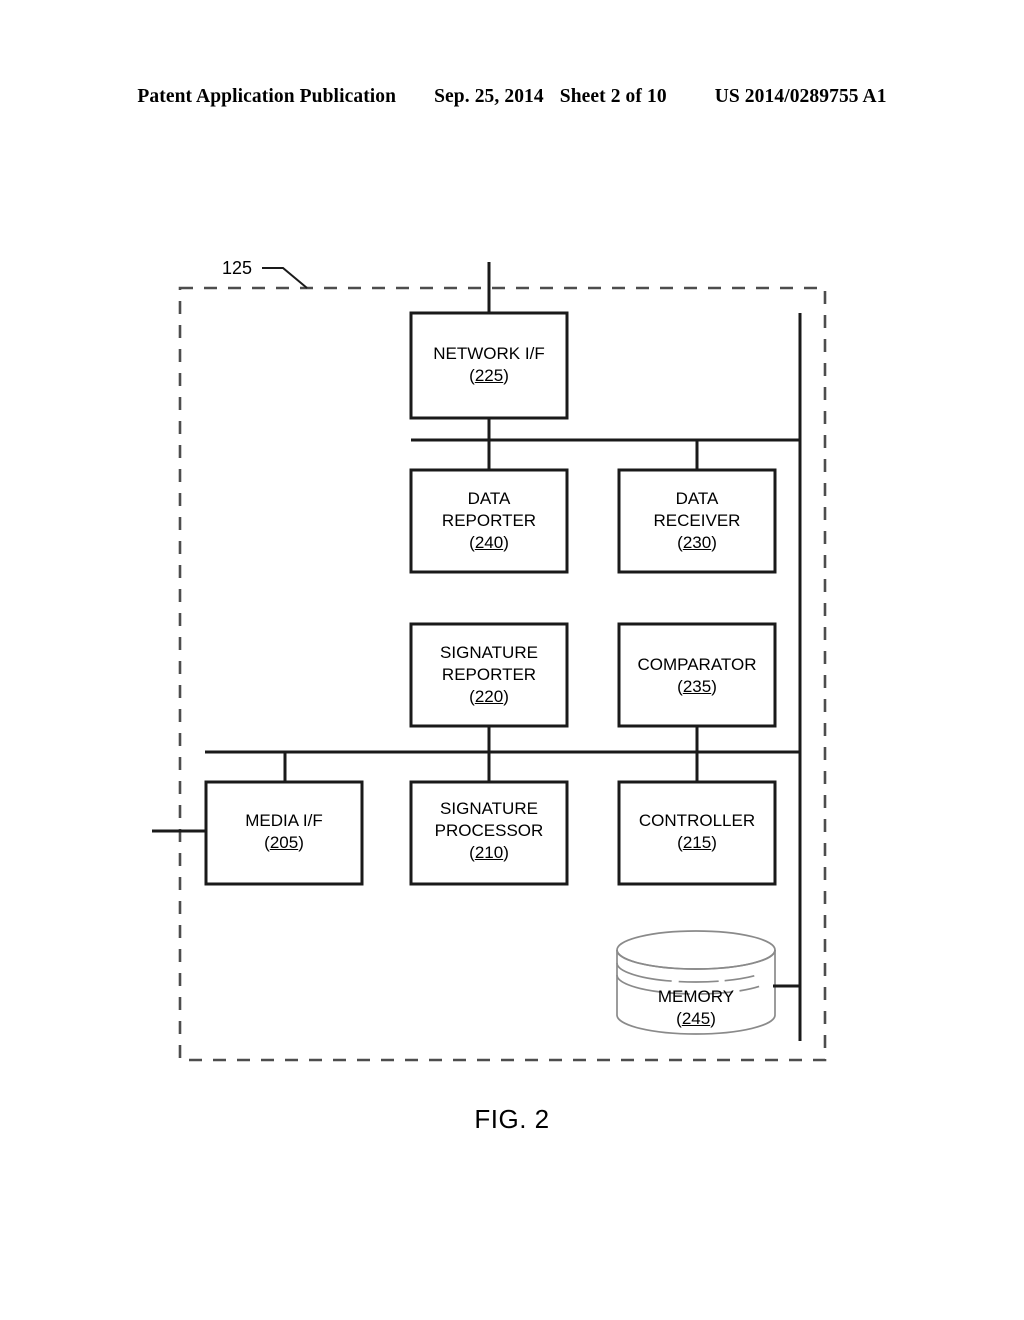 The height and width of the screenshot is (1320, 1024). I want to click on block-data-receiver, so click(697, 521).